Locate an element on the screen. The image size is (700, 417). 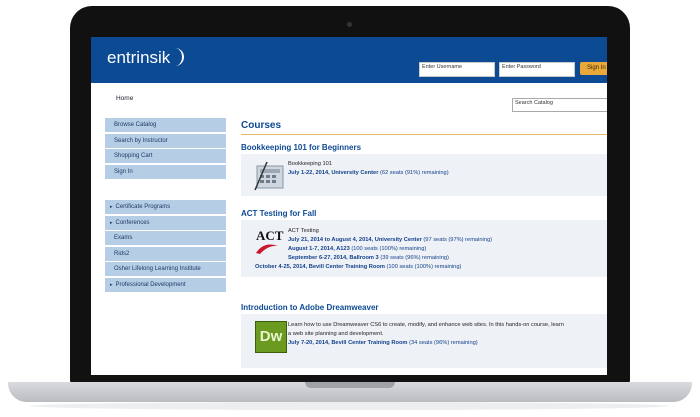
sign-in-button: Sign In is located at coordinates (593, 68).